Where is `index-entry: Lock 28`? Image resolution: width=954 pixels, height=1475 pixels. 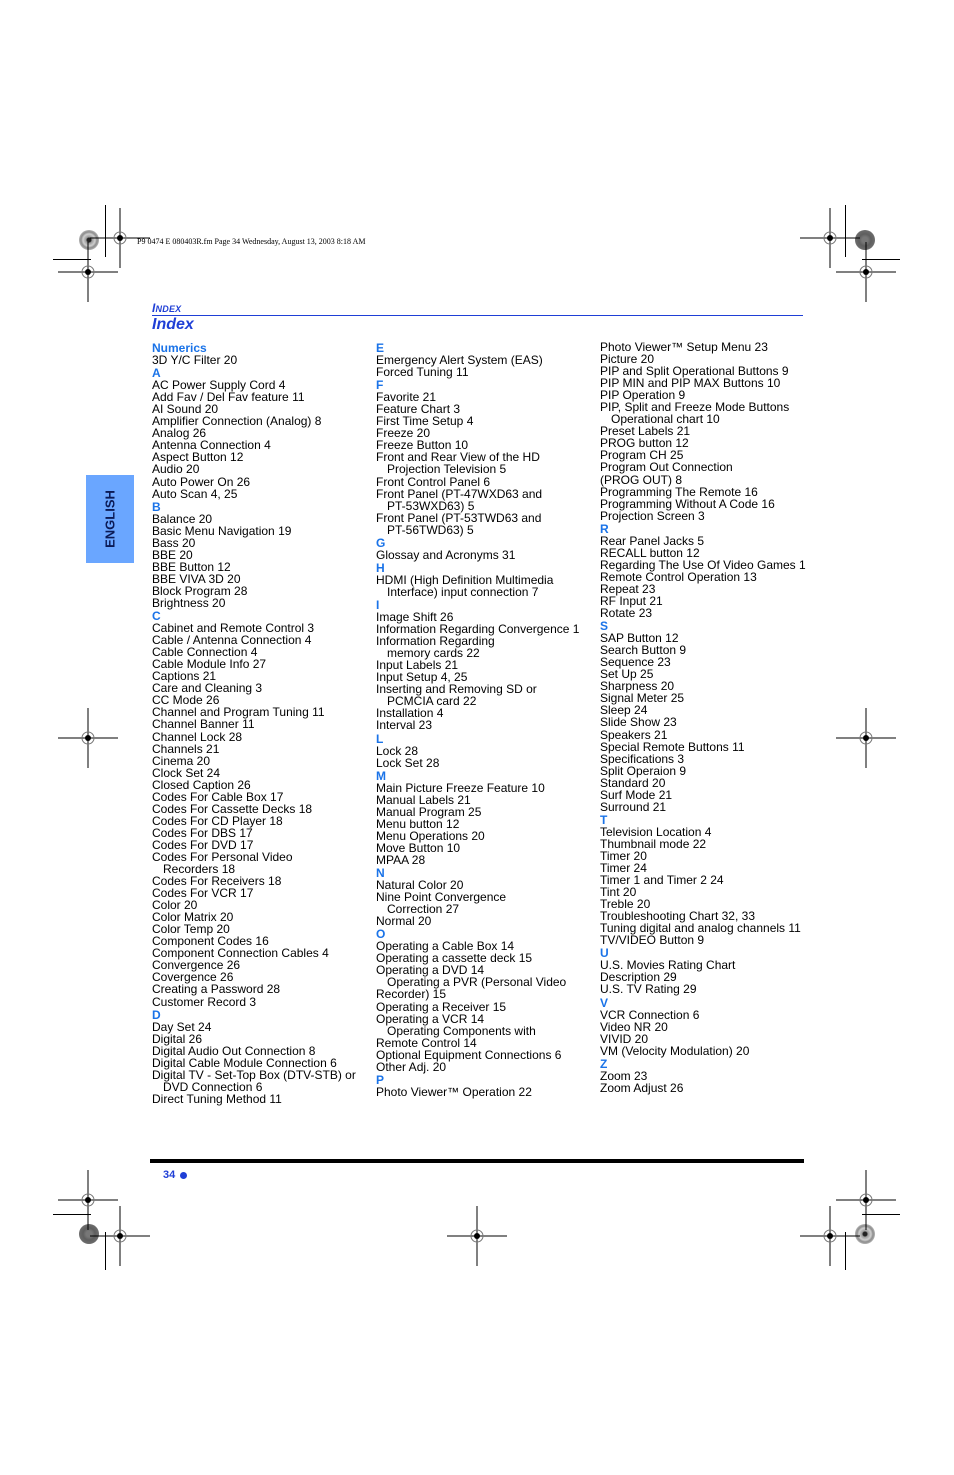 index-entry: Lock 28 is located at coordinates (397, 750).